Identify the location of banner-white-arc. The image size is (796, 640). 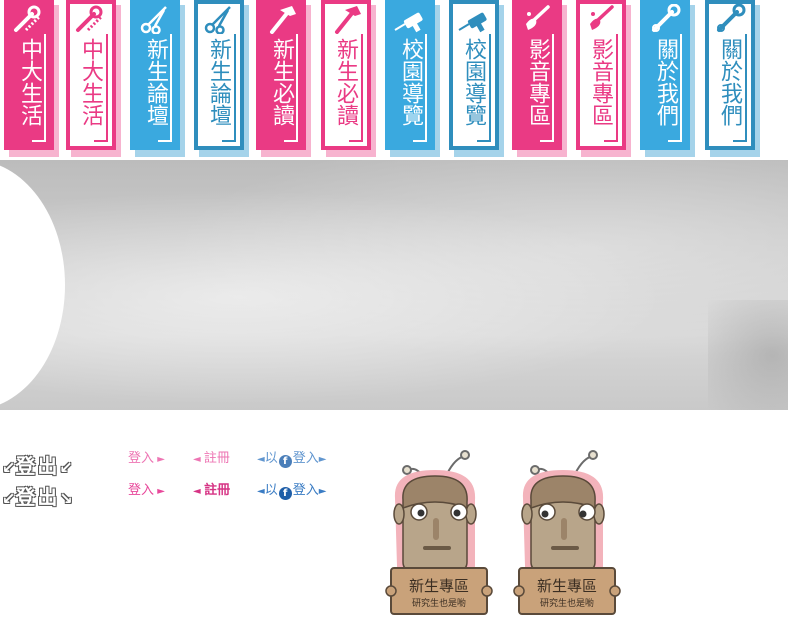
(32, 285).